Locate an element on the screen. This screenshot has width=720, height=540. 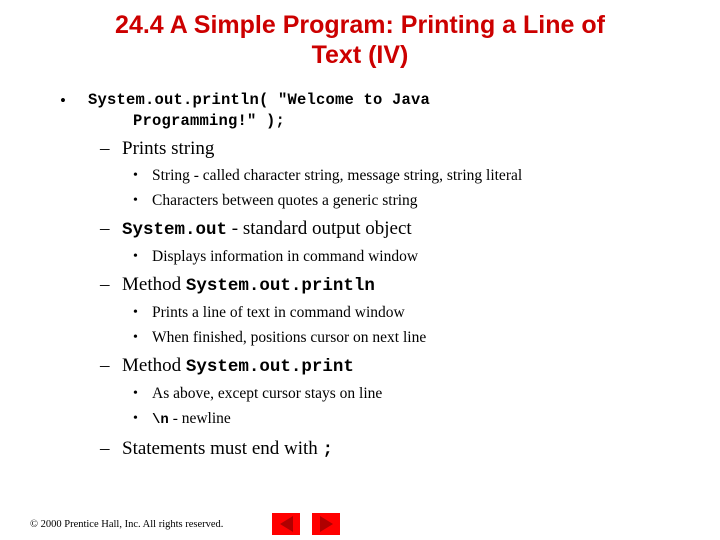
println-code-line-1: System.out.println( "Welcome to Java is located at coordinates (259, 100).